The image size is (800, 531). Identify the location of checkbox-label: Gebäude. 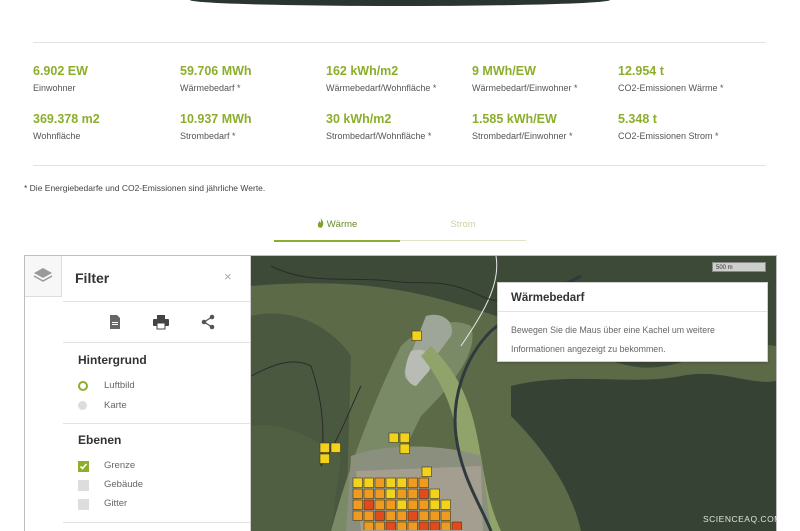
(124, 484).